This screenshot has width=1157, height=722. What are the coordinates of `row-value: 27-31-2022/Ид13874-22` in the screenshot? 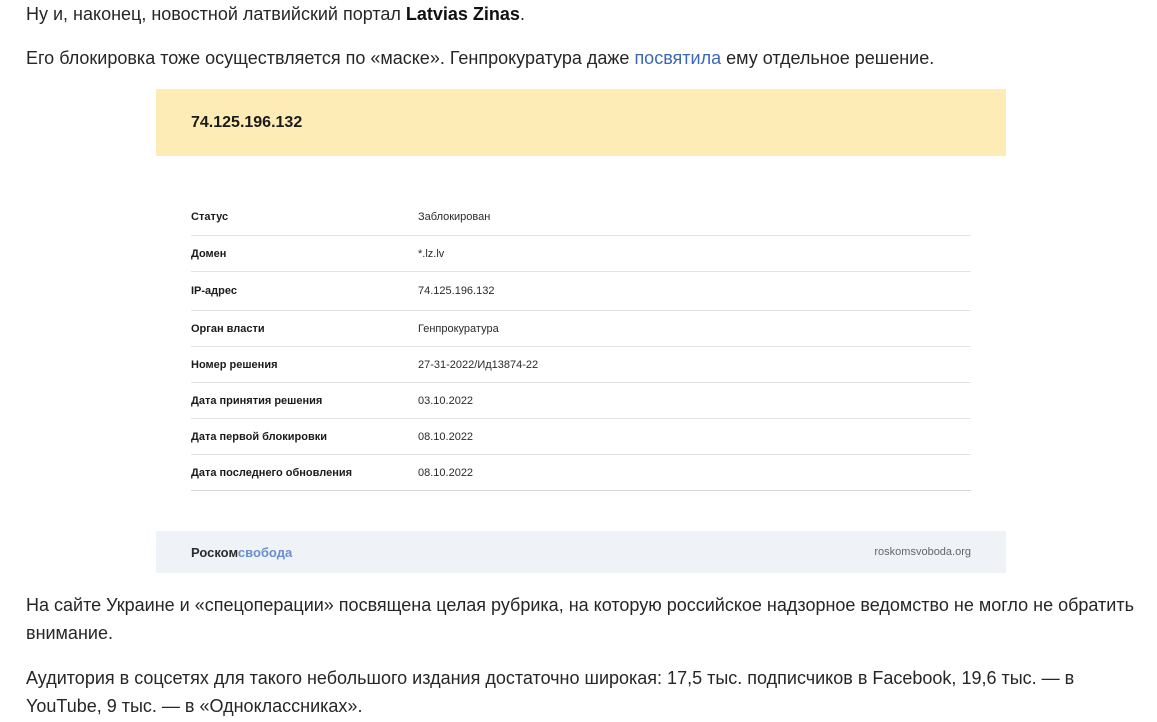 It's located at (694, 364).